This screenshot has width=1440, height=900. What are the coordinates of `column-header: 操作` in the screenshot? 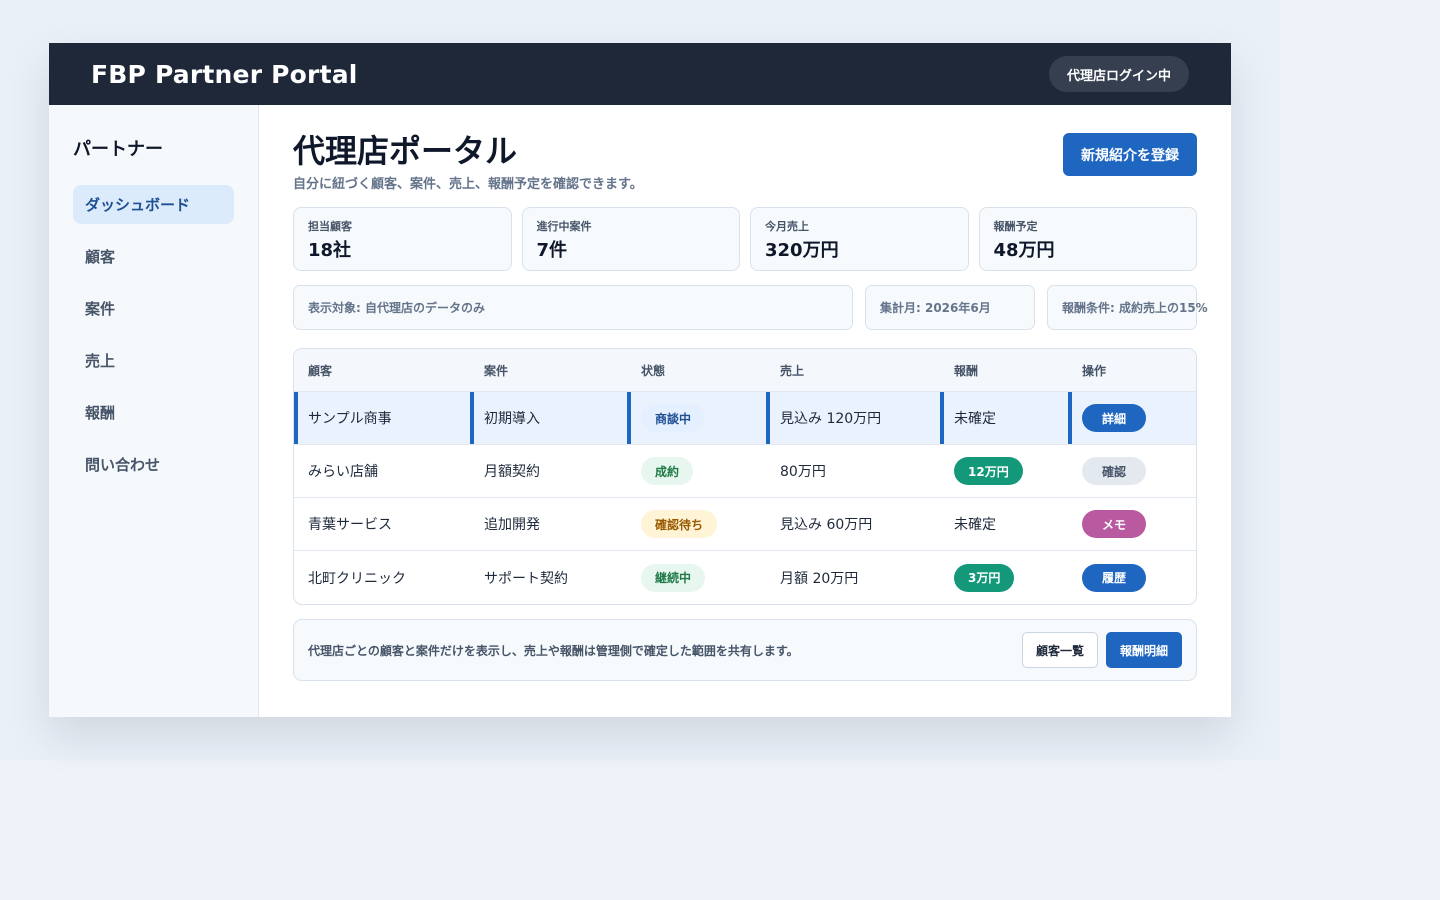 It's located at (1094, 370).